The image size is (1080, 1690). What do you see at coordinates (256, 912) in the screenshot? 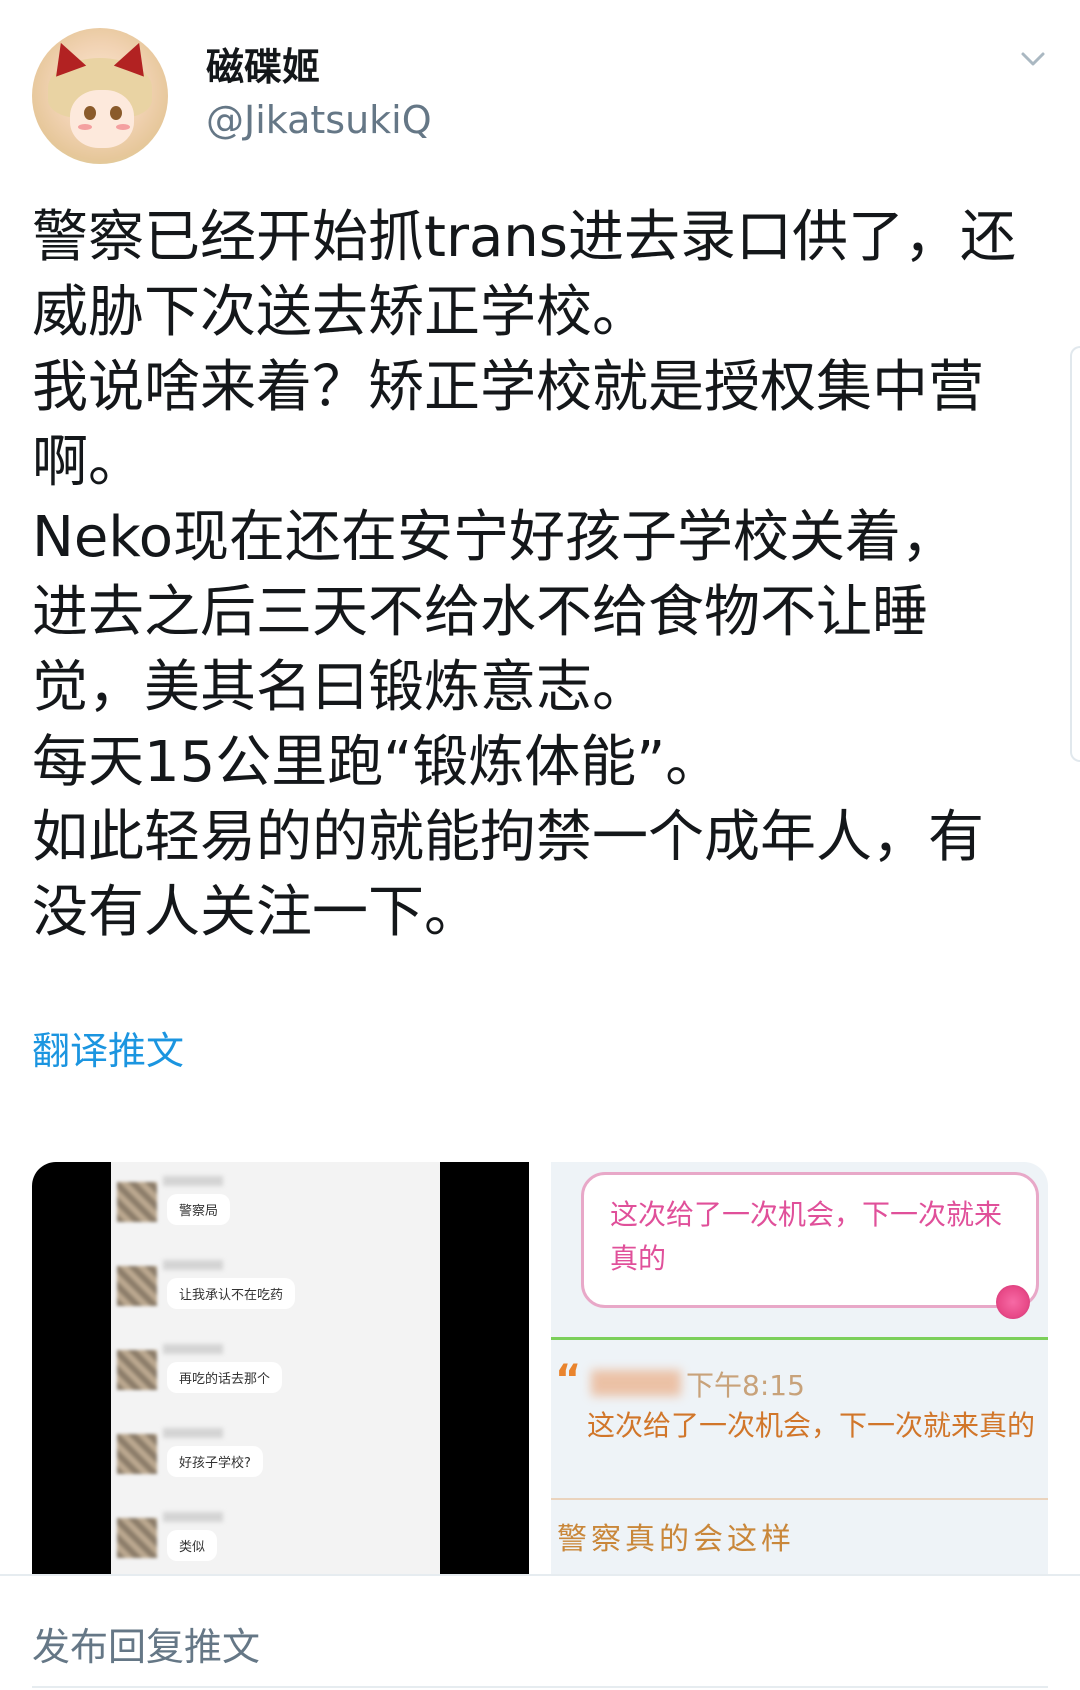
I see `tweet-text-line: 没有人关注一下。` at bounding box center [256, 912].